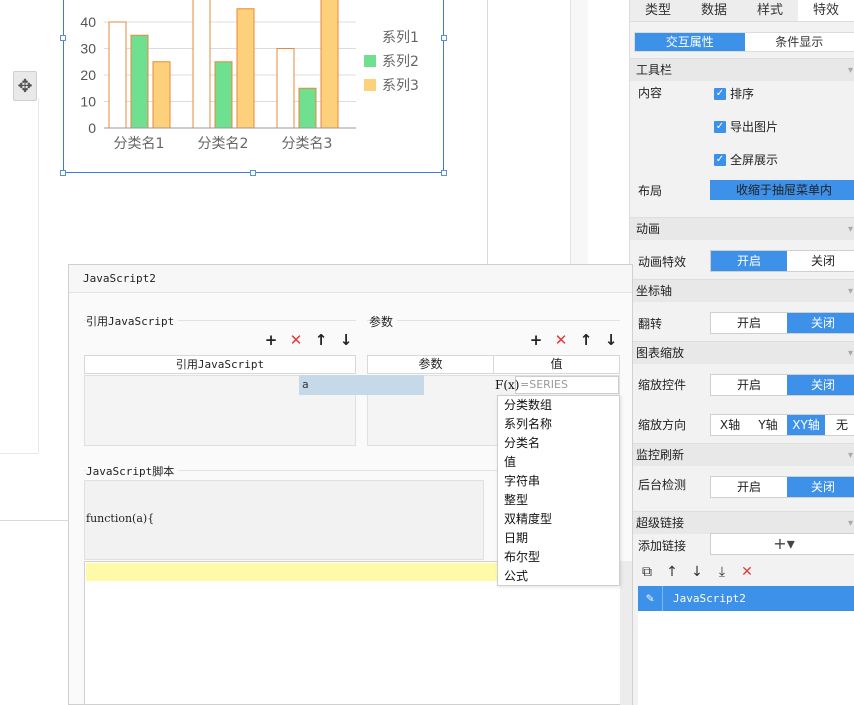  What do you see at coordinates (25, 86) in the screenshot?
I see `move-handle-icon: ✥` at bounding box center [25, 86].